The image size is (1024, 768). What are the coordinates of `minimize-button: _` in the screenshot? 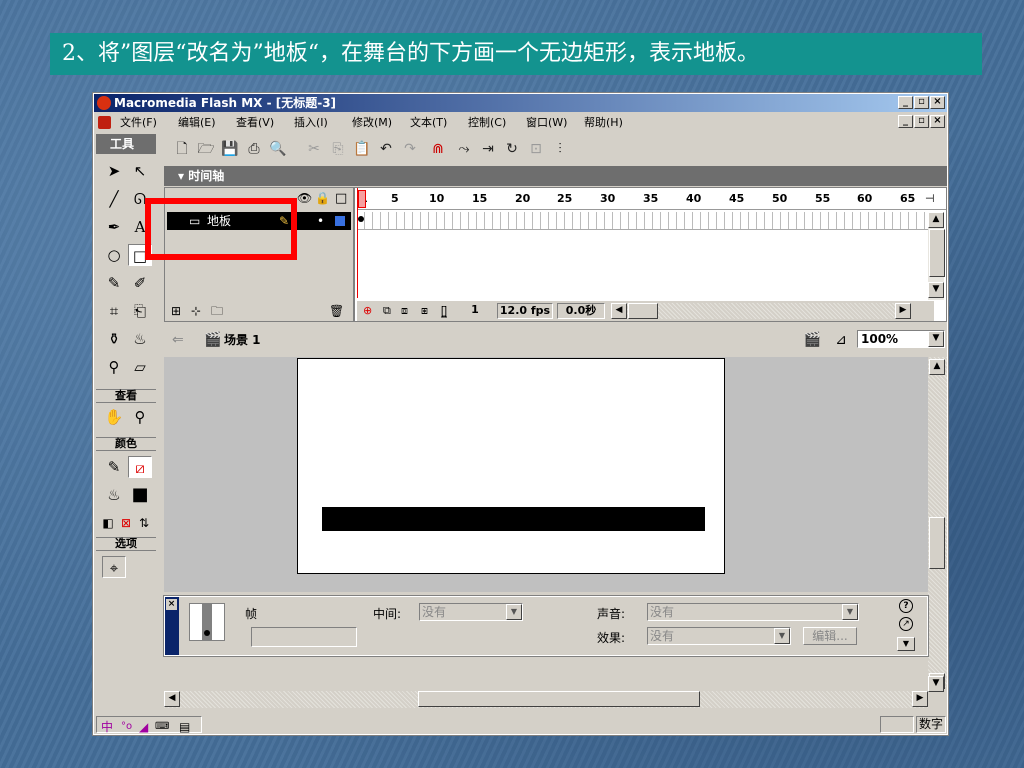 It's located at (905, 102).